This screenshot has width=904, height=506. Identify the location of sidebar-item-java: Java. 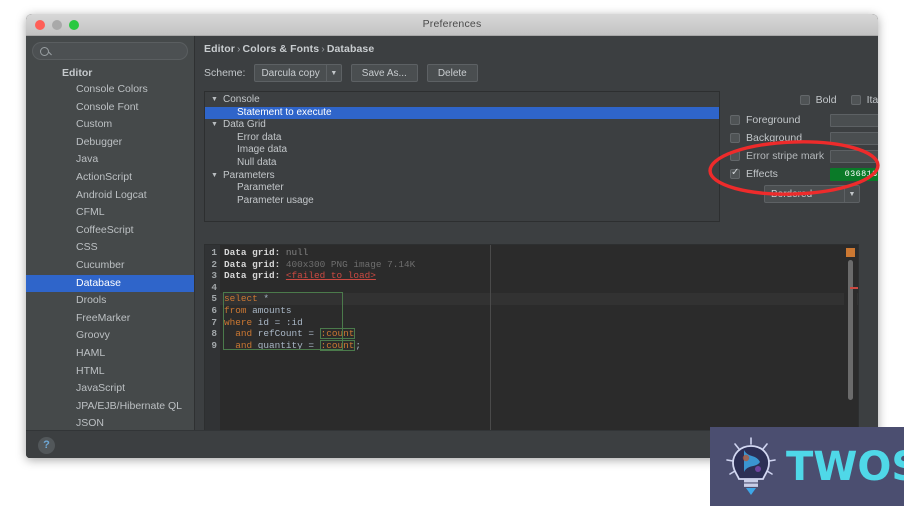
(110, 160).